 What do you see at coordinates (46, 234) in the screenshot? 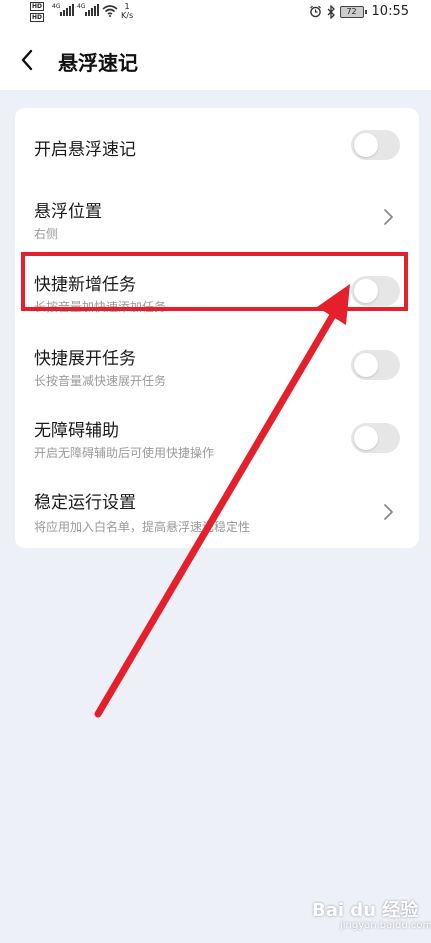
I see `setting-subtitle: 右侧` at bounding box center [46, 234].